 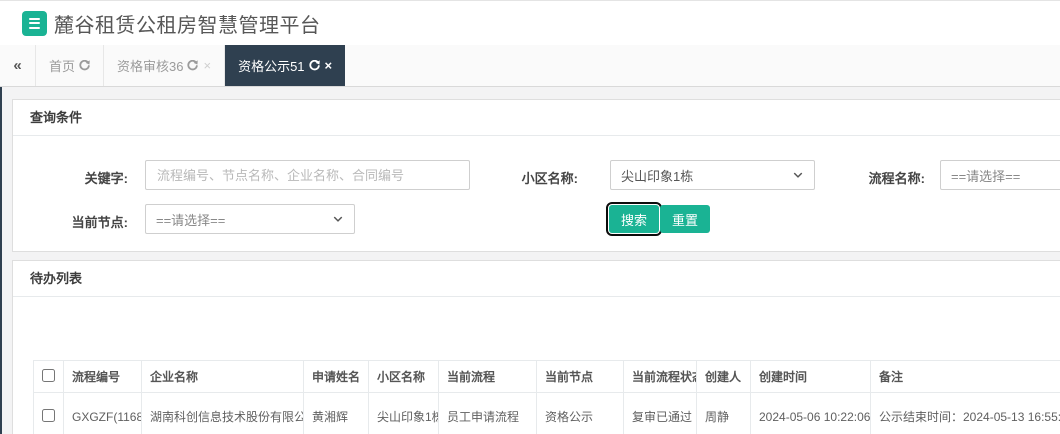 What do you see at coordinates (150, 66) in the screenshot?
I see `tab-label: 资格审核36` at bounding box center [150, 66].